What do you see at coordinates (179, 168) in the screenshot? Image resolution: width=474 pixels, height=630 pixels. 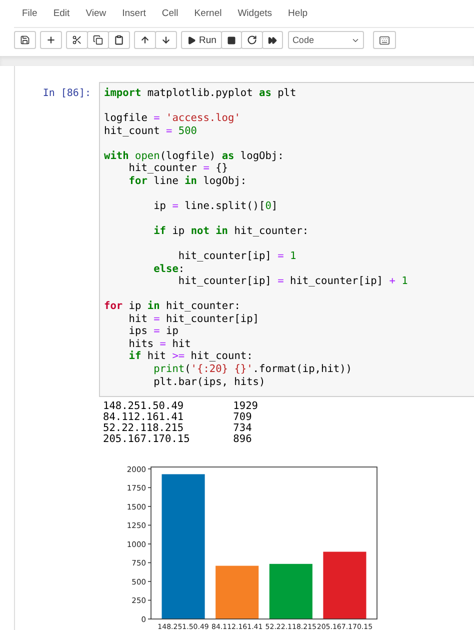 I see `code-line: hit_counter = {}` at bounding box center [179, 168].